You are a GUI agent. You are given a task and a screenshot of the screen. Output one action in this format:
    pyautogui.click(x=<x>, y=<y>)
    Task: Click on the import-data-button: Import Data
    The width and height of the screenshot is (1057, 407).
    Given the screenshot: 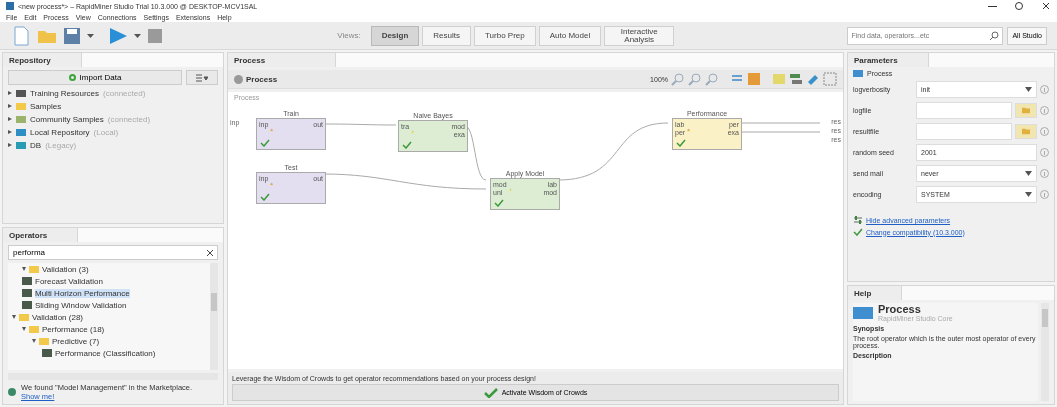 What is the action you would take?
    pyautogui.click(x=95, y=77)
    